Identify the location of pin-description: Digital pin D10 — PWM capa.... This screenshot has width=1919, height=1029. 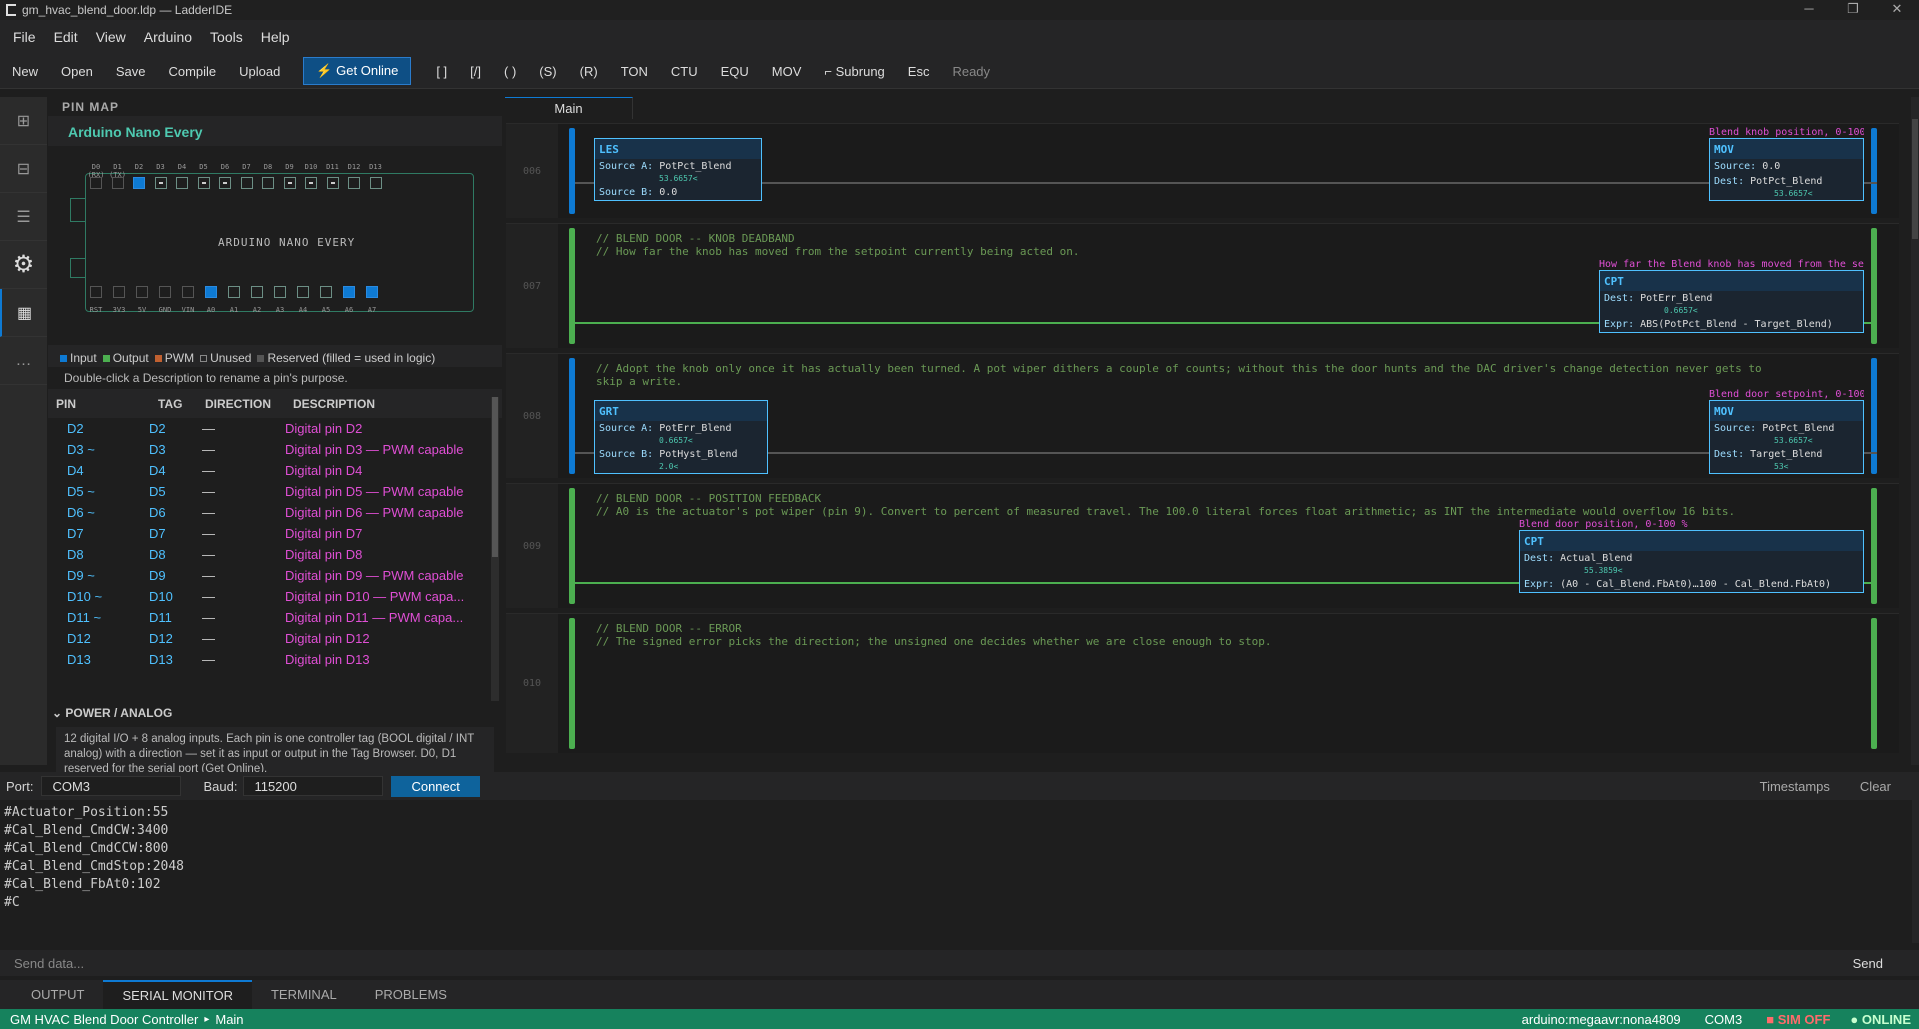
(393, 596).